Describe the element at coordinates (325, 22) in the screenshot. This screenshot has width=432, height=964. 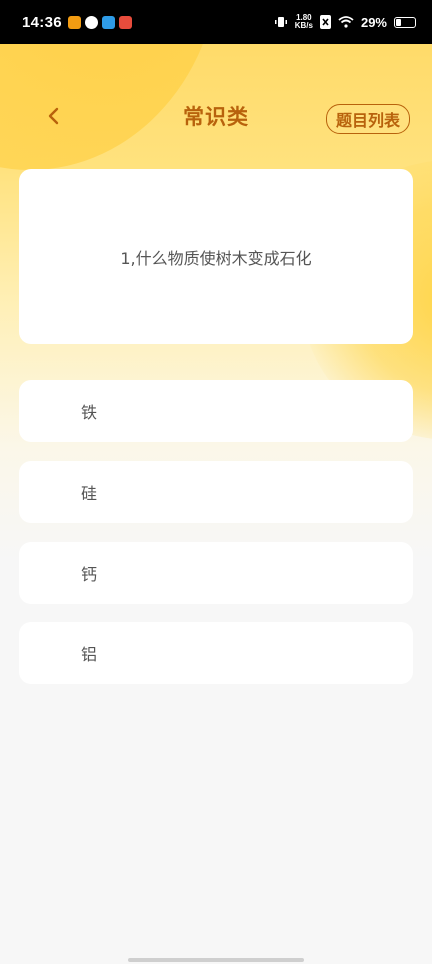
I see `sim-off-icon` at that location.